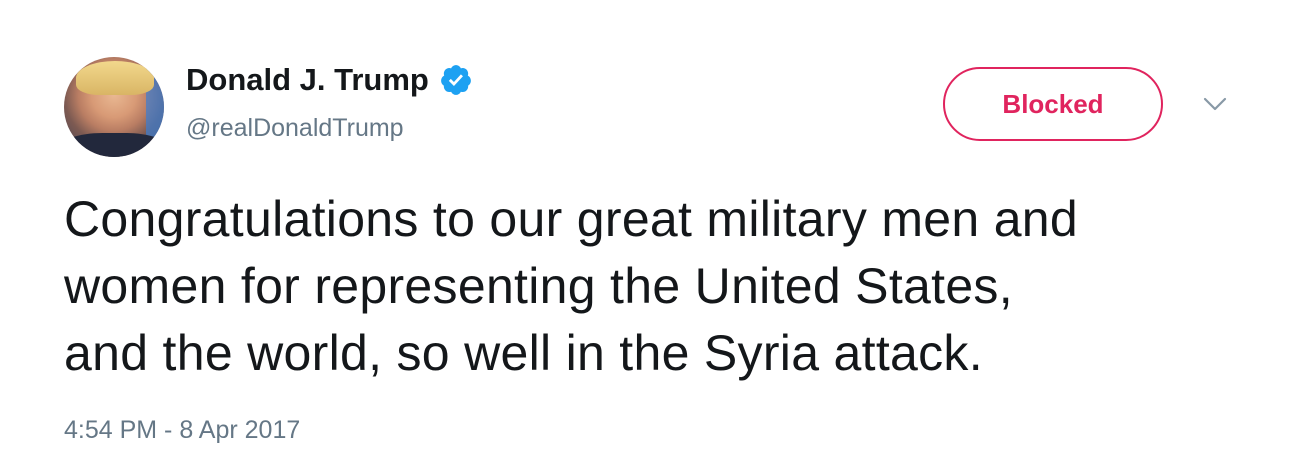 The width and height of the screenshot is (1298, 464). What do you see at coordinates (455, 80) in the screenshot?
I see `verified-badge-icon` at bounding box center [455, 80].